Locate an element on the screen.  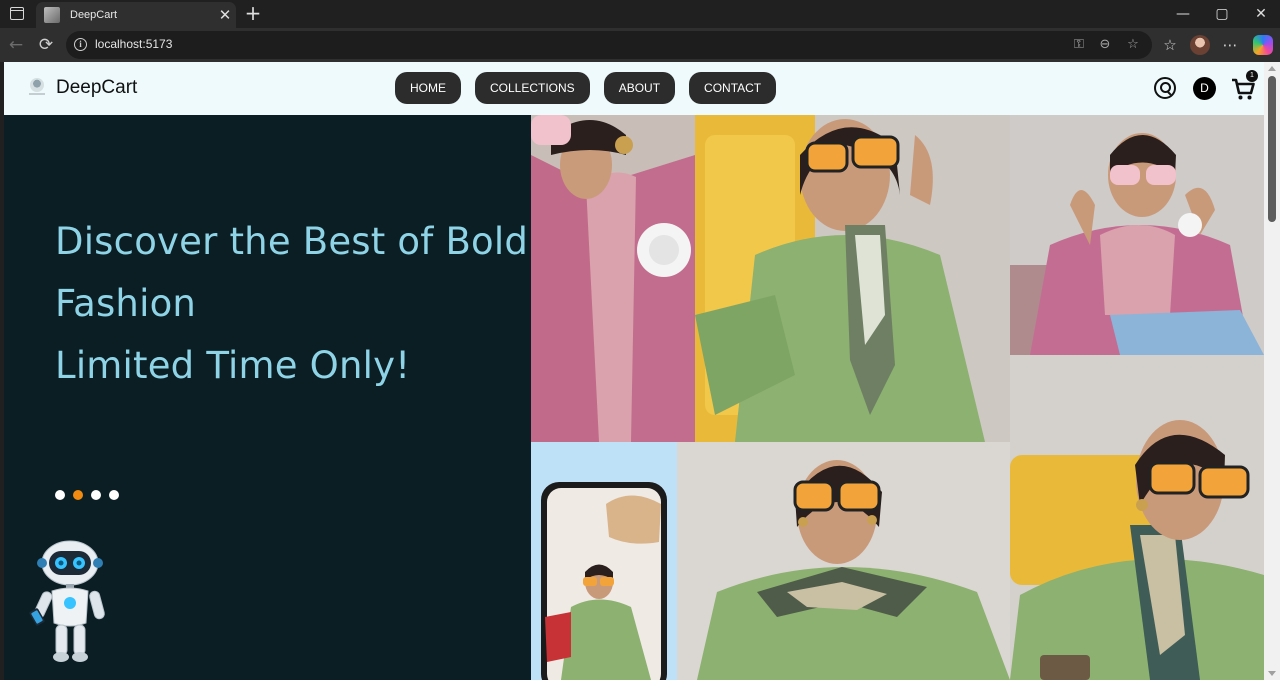
back-arrow-icon: ← is located at coordinates (16, 45).